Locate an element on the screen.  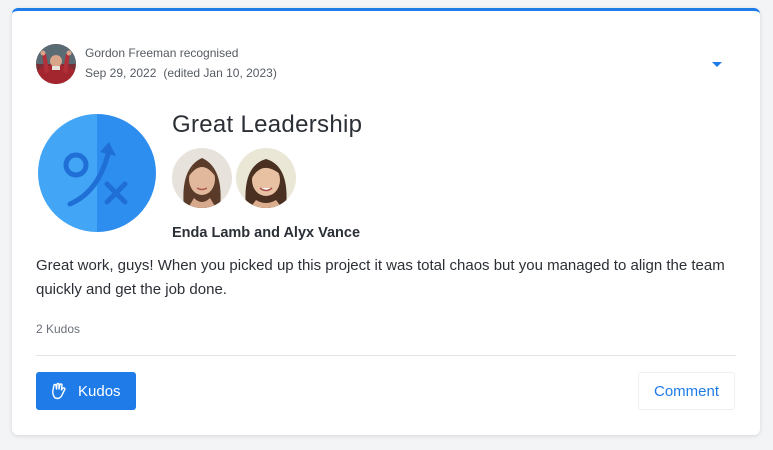
author-line: Gordon Freeman recognised is located at coordinates (162, 53).